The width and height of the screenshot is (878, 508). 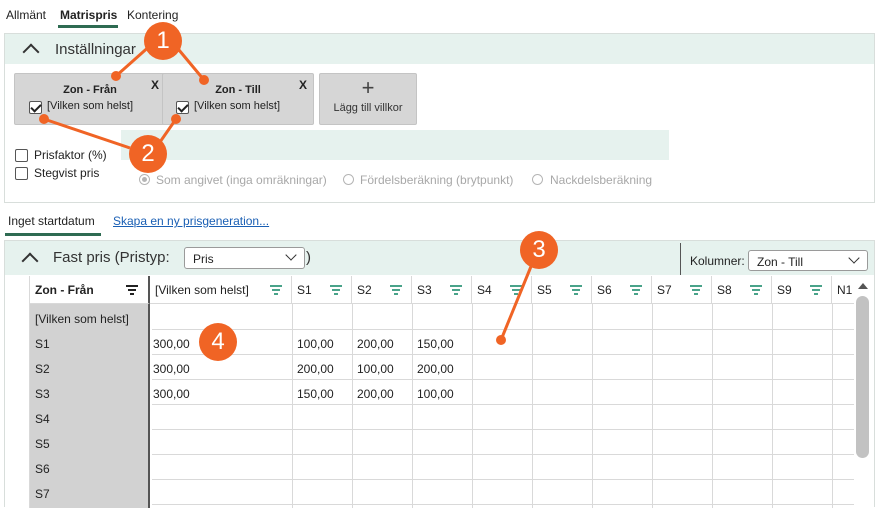 I want to click on condition-card-zon-till: Zon - Till X [Vilken som helst], so click(x=238, y=99).